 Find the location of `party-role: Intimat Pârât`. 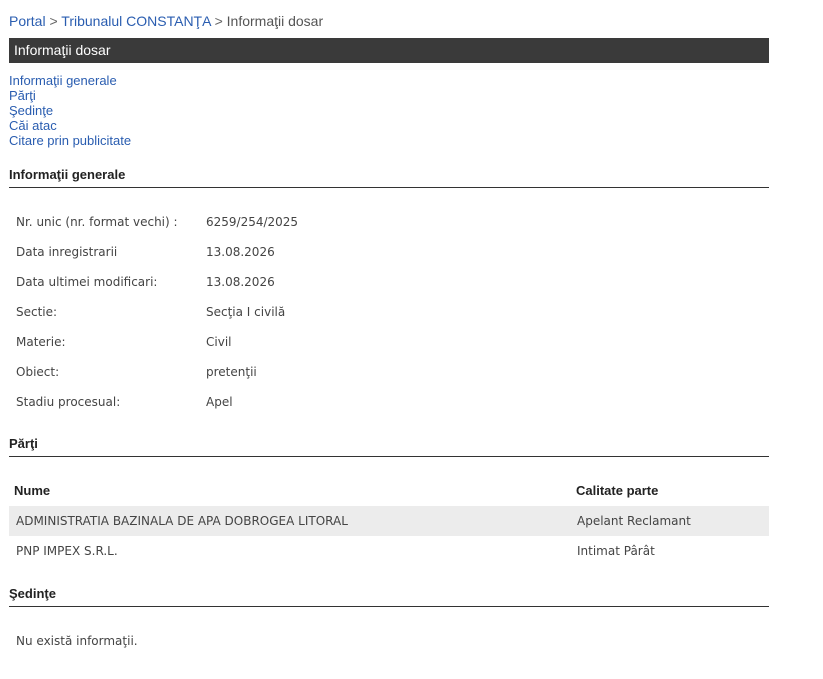

party-role: Intimat Pârât is located at coordinates (616, 551).